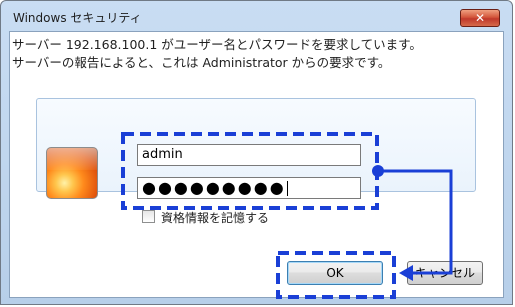 The height and width of the screenshot is (307, 515). I want to click on username-value: admin, so click(162, 154).